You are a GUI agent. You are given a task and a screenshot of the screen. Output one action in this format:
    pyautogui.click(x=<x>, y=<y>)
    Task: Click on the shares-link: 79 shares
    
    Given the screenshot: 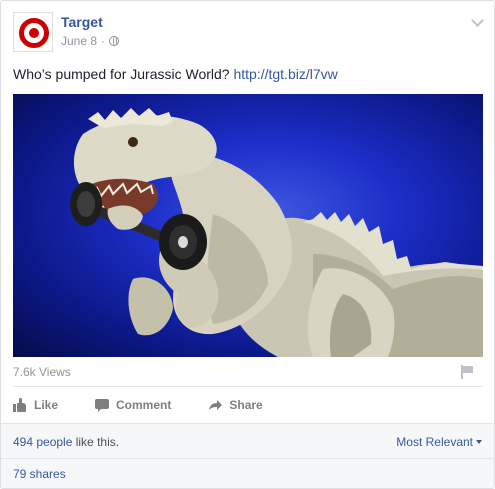 What is the action you would take?
    pyautogui.click(x=39, y=474)
    